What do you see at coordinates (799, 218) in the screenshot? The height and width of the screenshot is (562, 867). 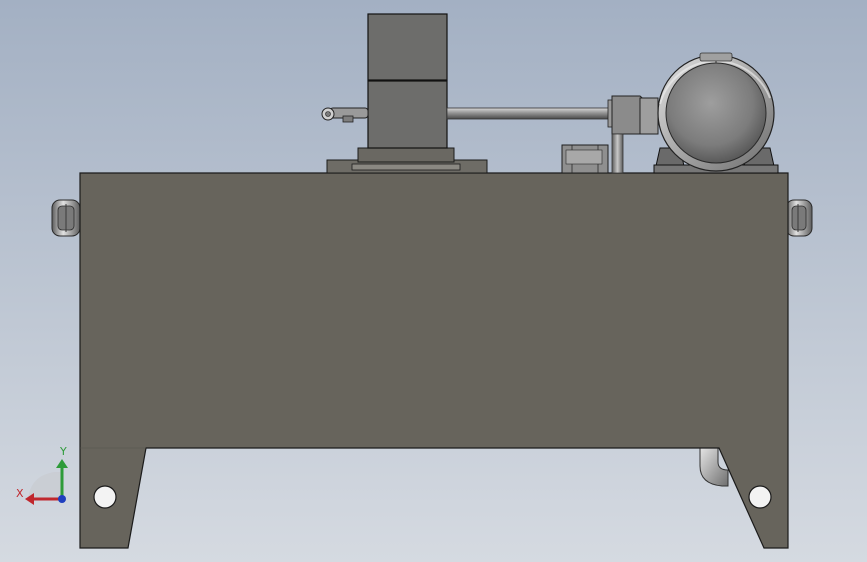 I see `right-handle` at bounding box center [799, 218].